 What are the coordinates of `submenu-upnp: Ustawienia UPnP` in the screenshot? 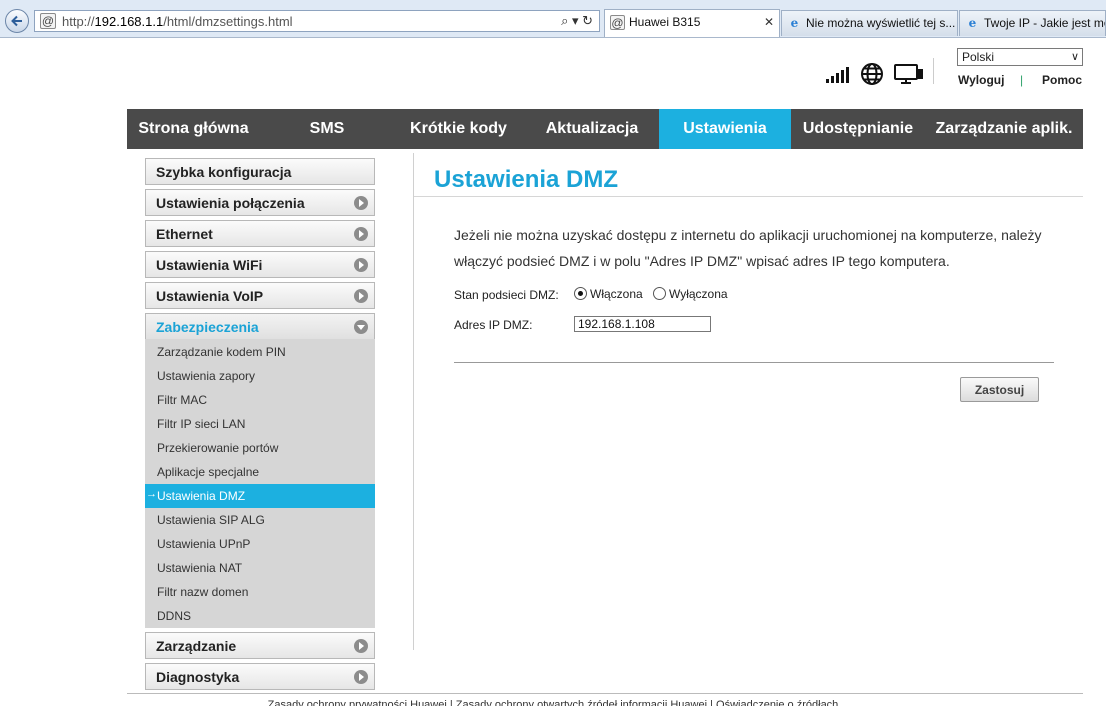 It's located at (260, 544).